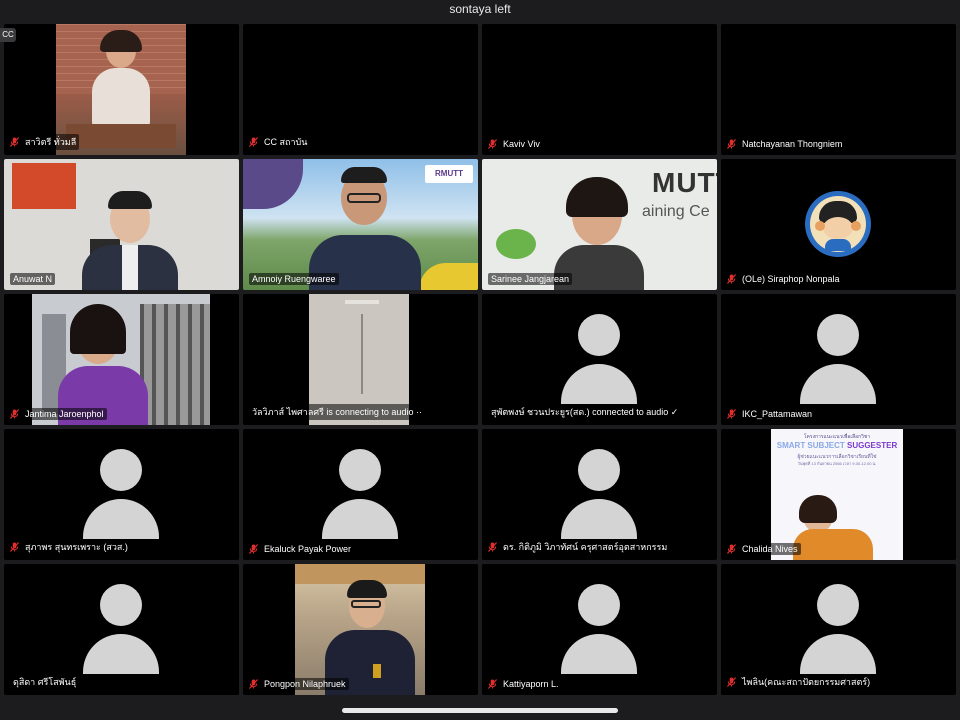 This screenshot has width=960, height=720. Describe the element at coordinates (305, 684) in the screenshot. I see `participant-name-label: Pongpon Nilaphruek` at that location.